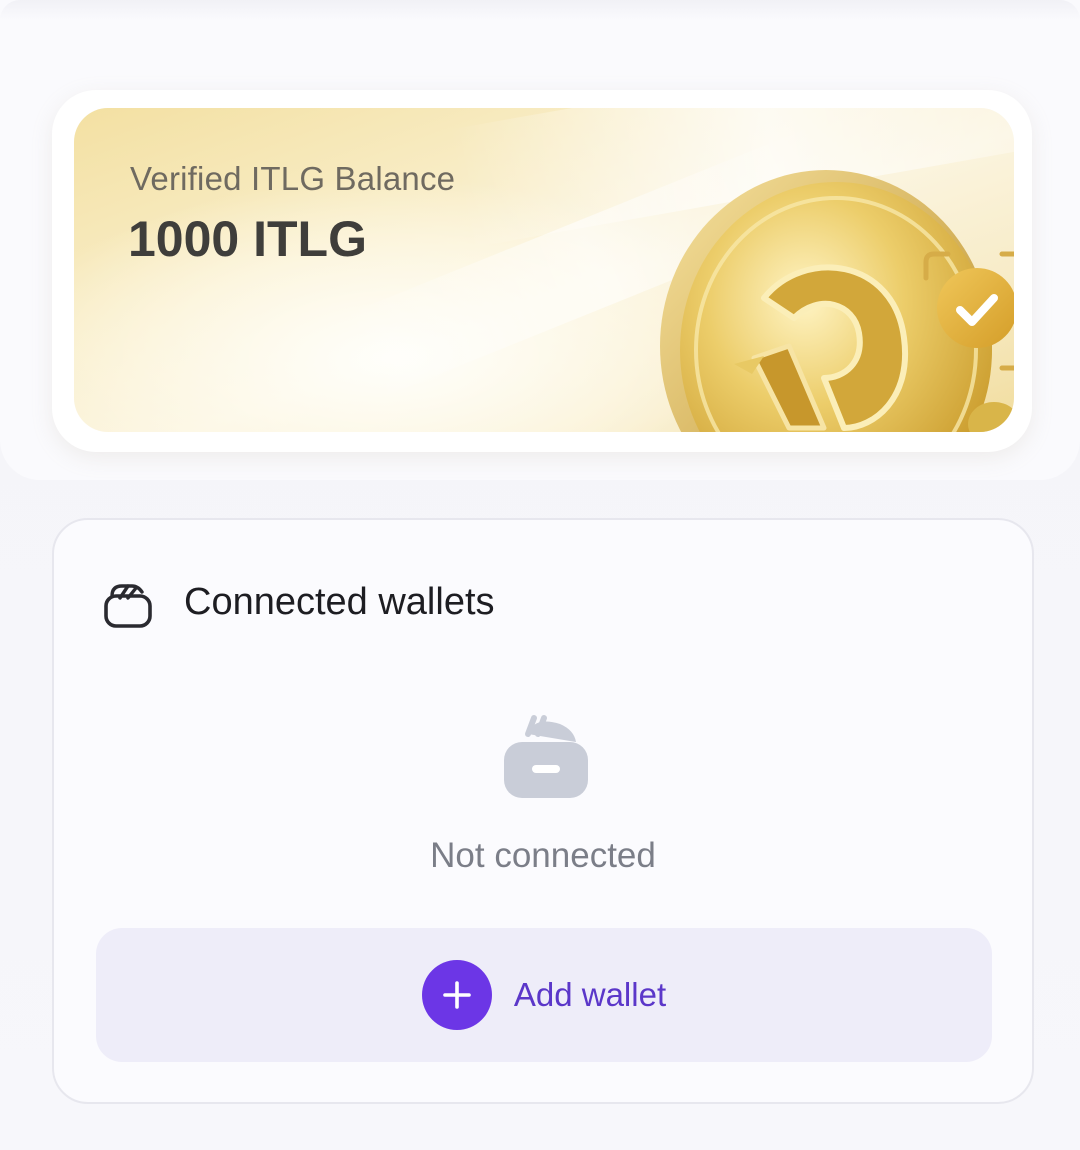  I want to click on itlg-coin-icon, so click(837, 301).